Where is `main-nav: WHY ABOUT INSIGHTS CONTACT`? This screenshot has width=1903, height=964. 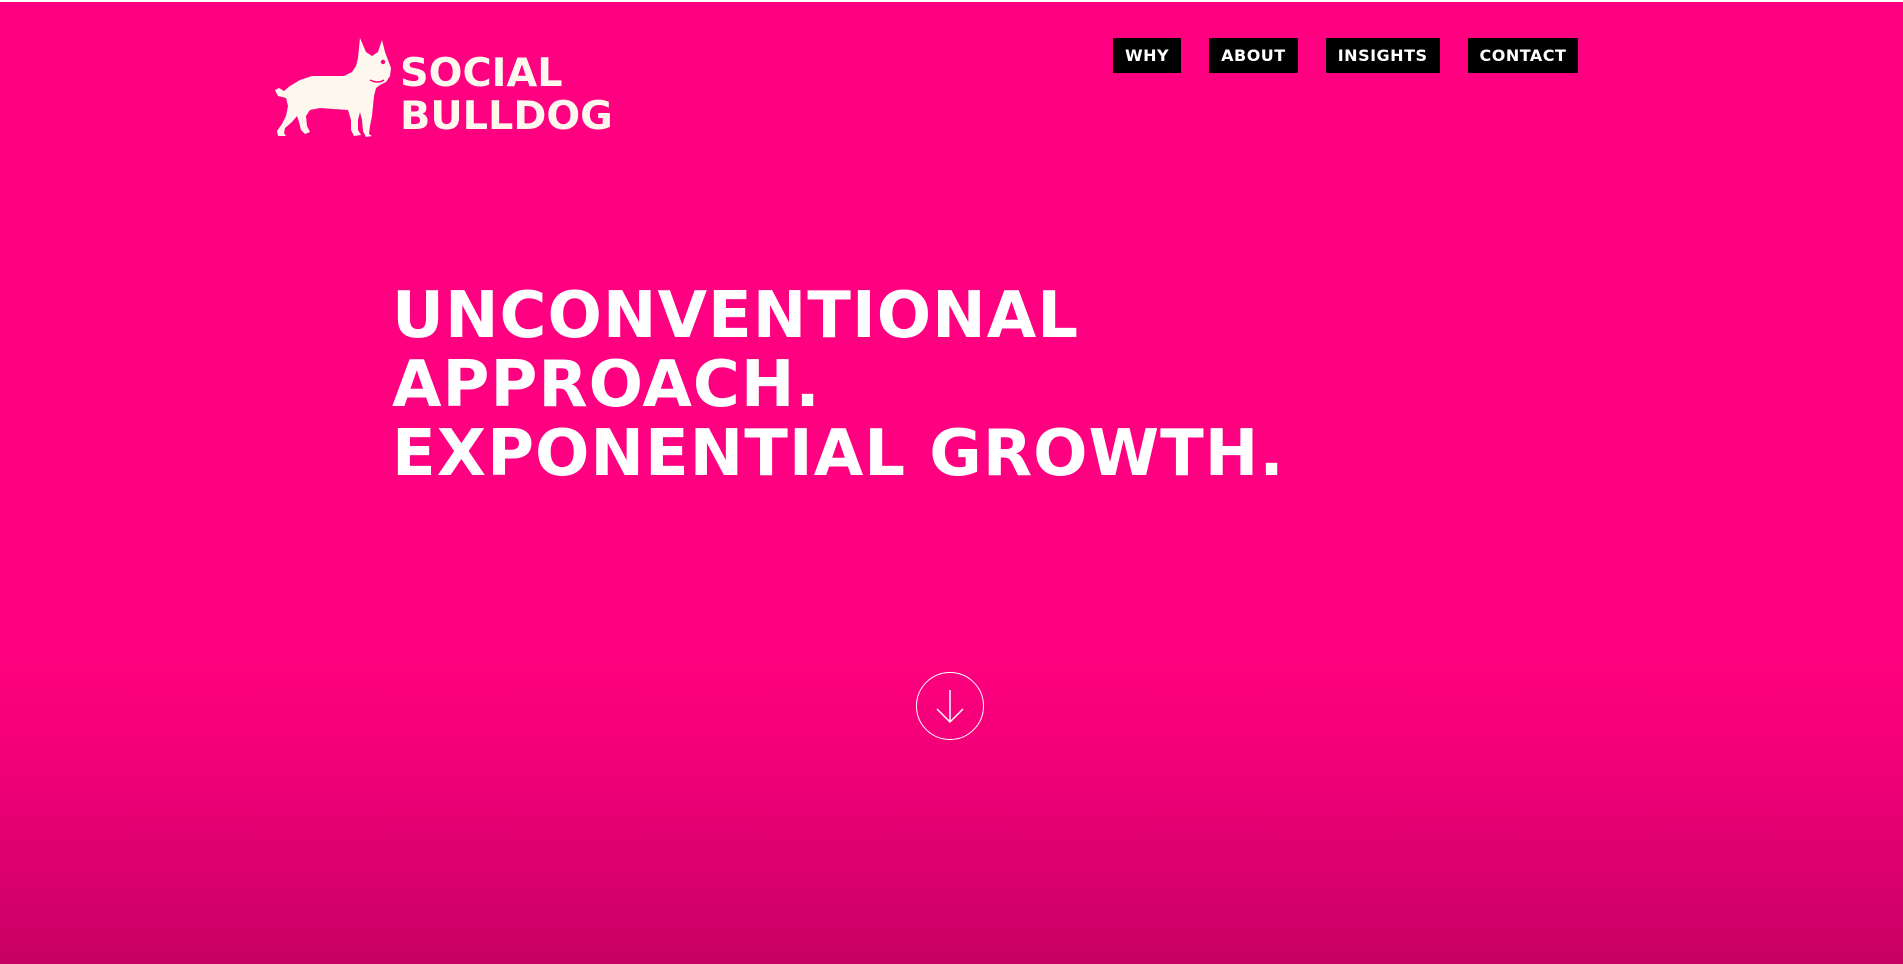
main-nav: WHY ABOUT INSIGHTS CONTACT is located at coordinates (1346, 55).